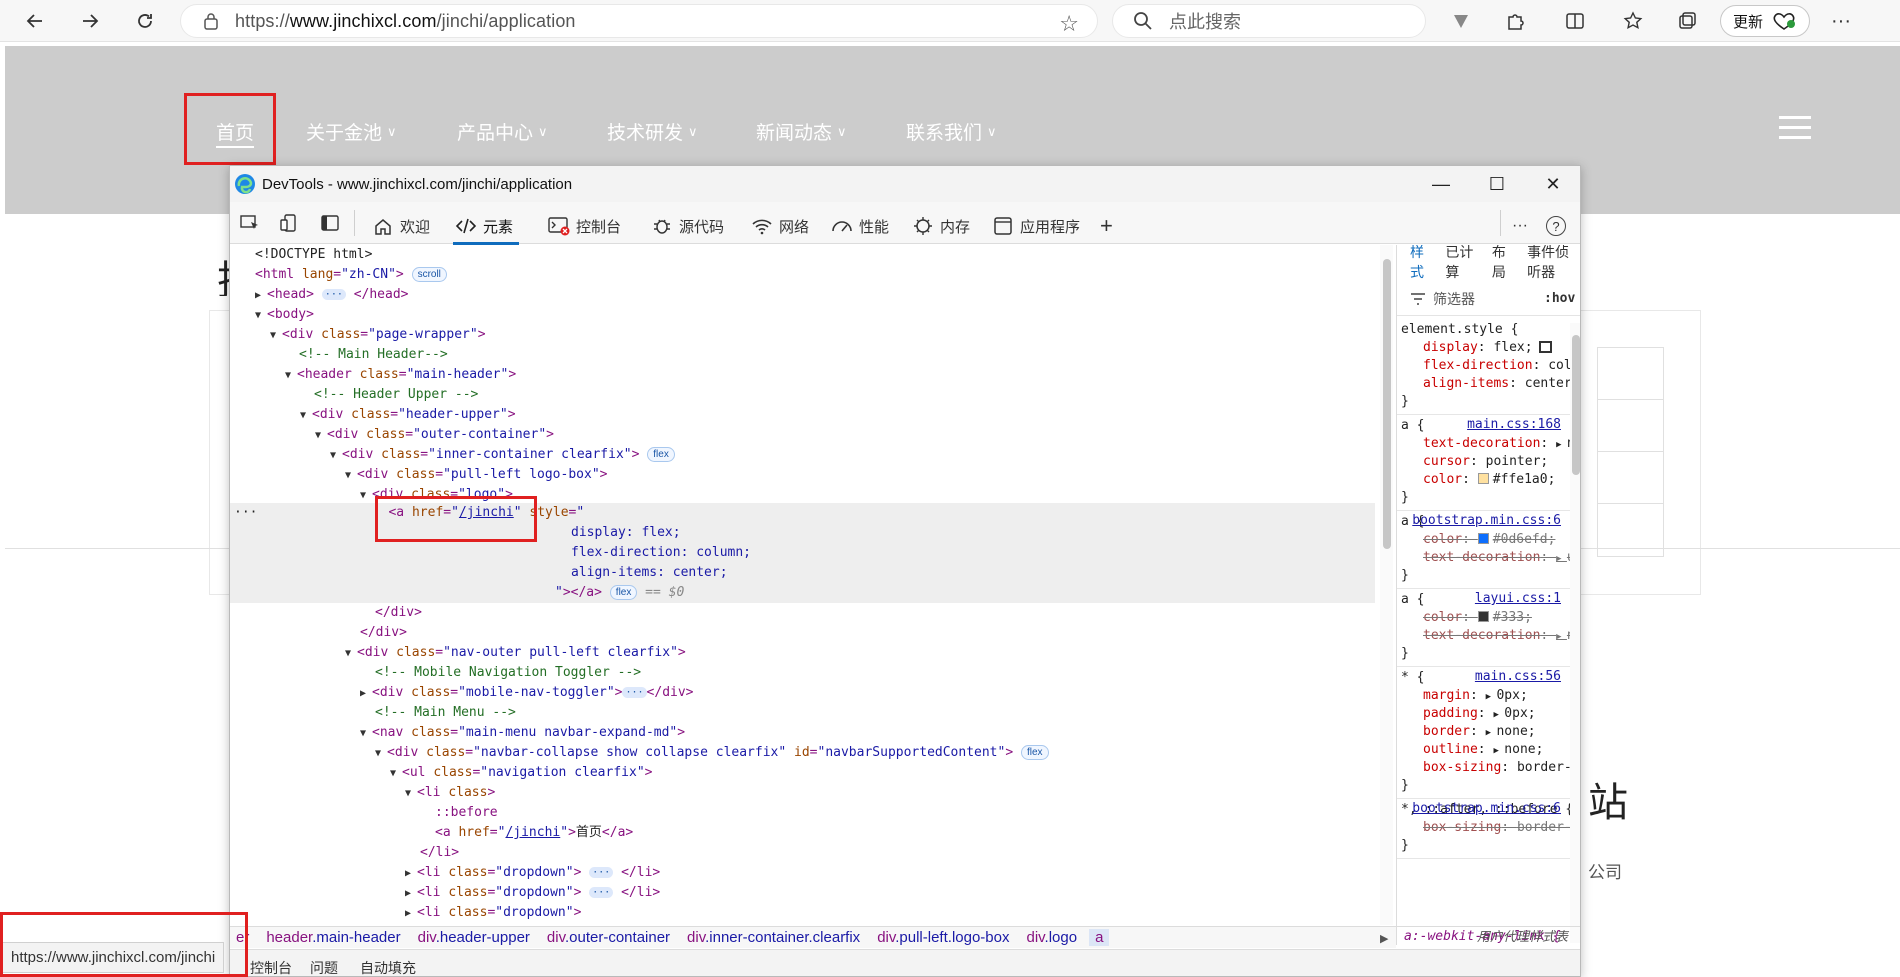  What do you see at coordinates (1488, 384) in the screenshot?
I see `style-property: align-items: center;` at bounding box center [1488, 384].